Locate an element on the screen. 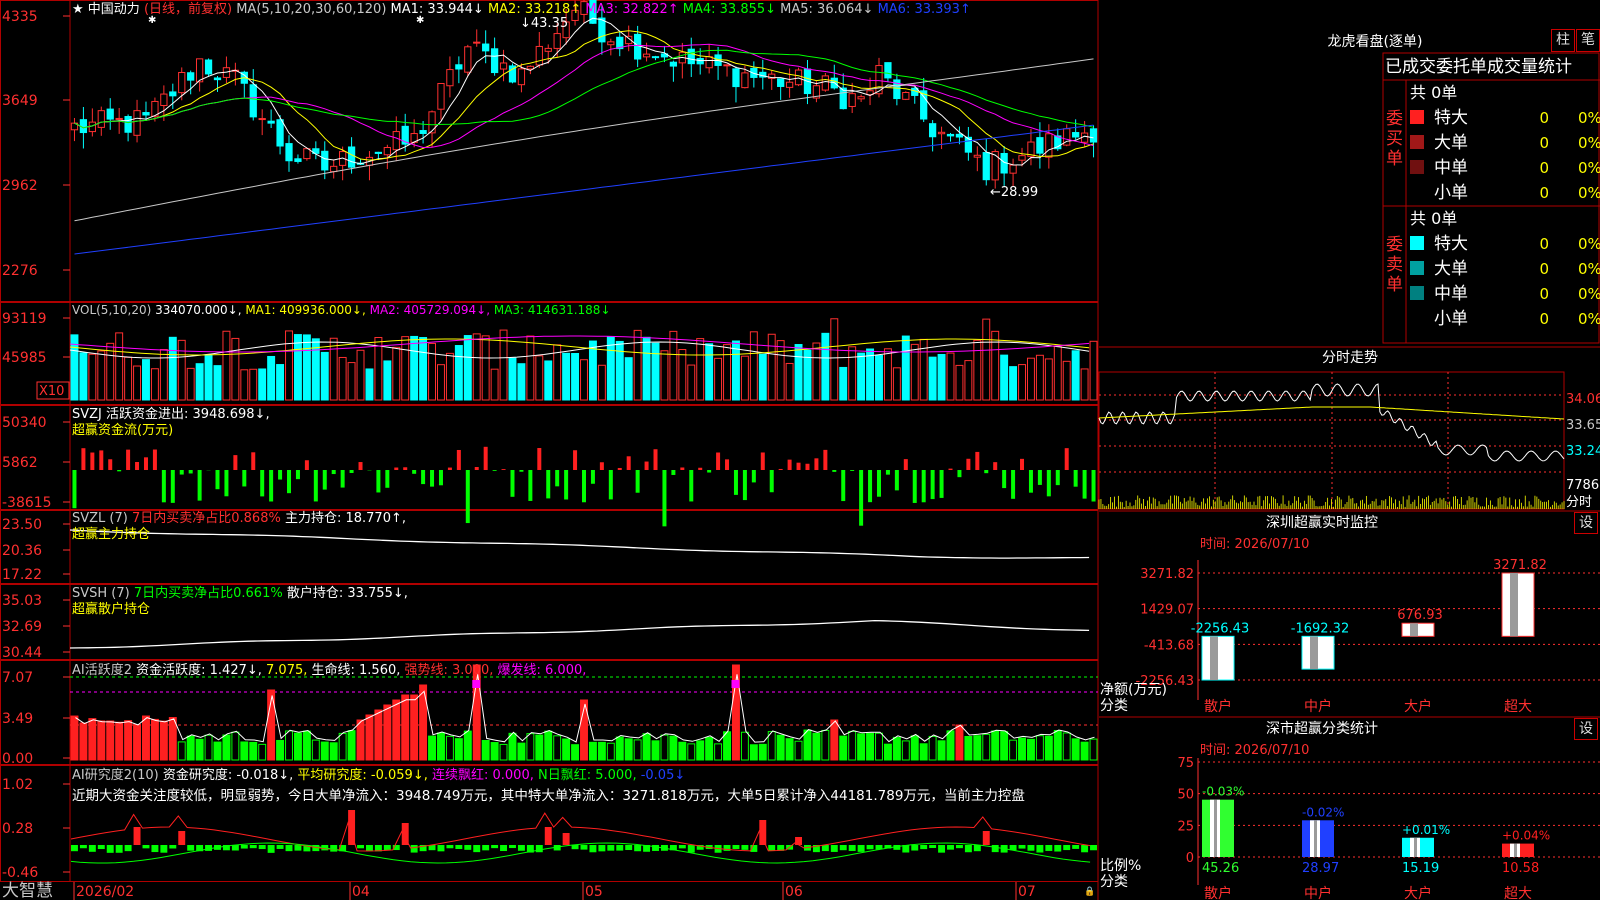  tab-bar-chart: 柱 is located at coordinates (1563, 40).